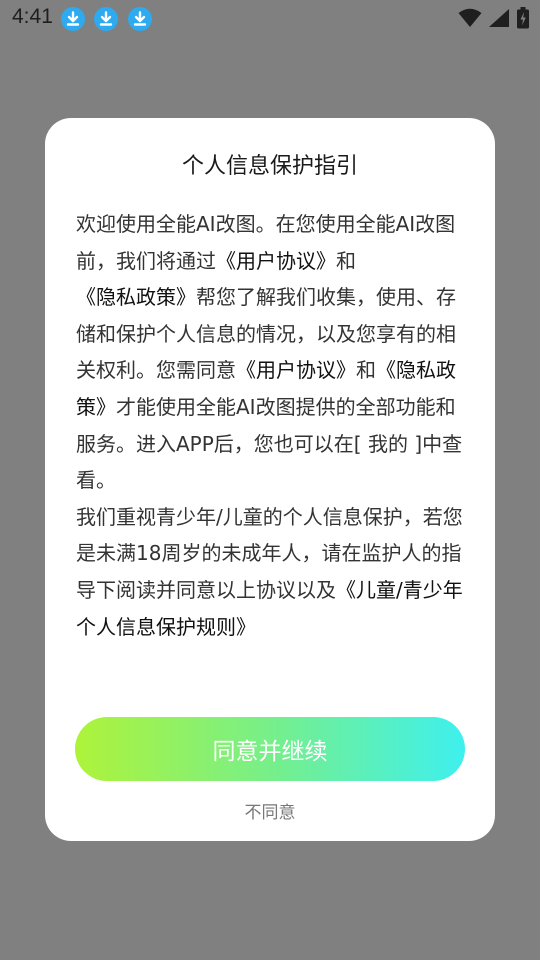 This screenshot has width=540, height=960. I want to click on status-bar: 4:41, so click(270, 18).